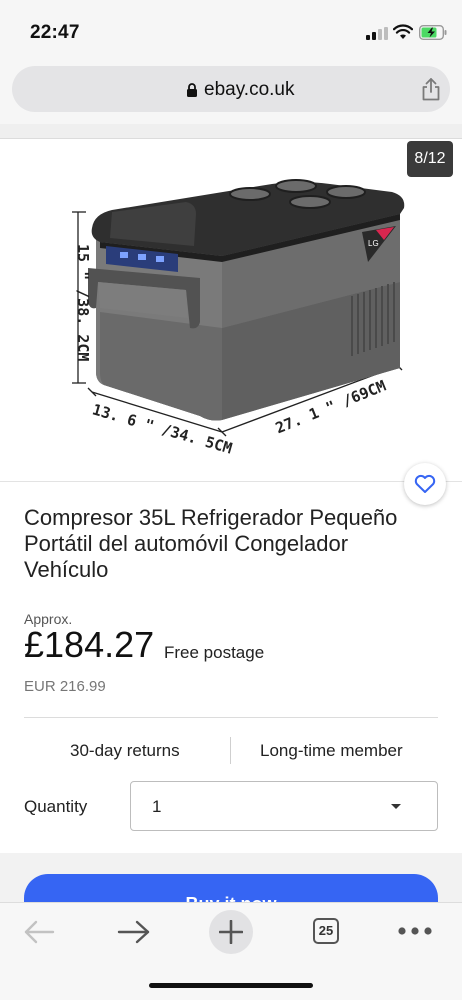 Image resolution: width=462 pixels, height=1000 pixels. Describe the element at coordinates (403, 31) in the screenshot. I see `wifi-icon` at that location.